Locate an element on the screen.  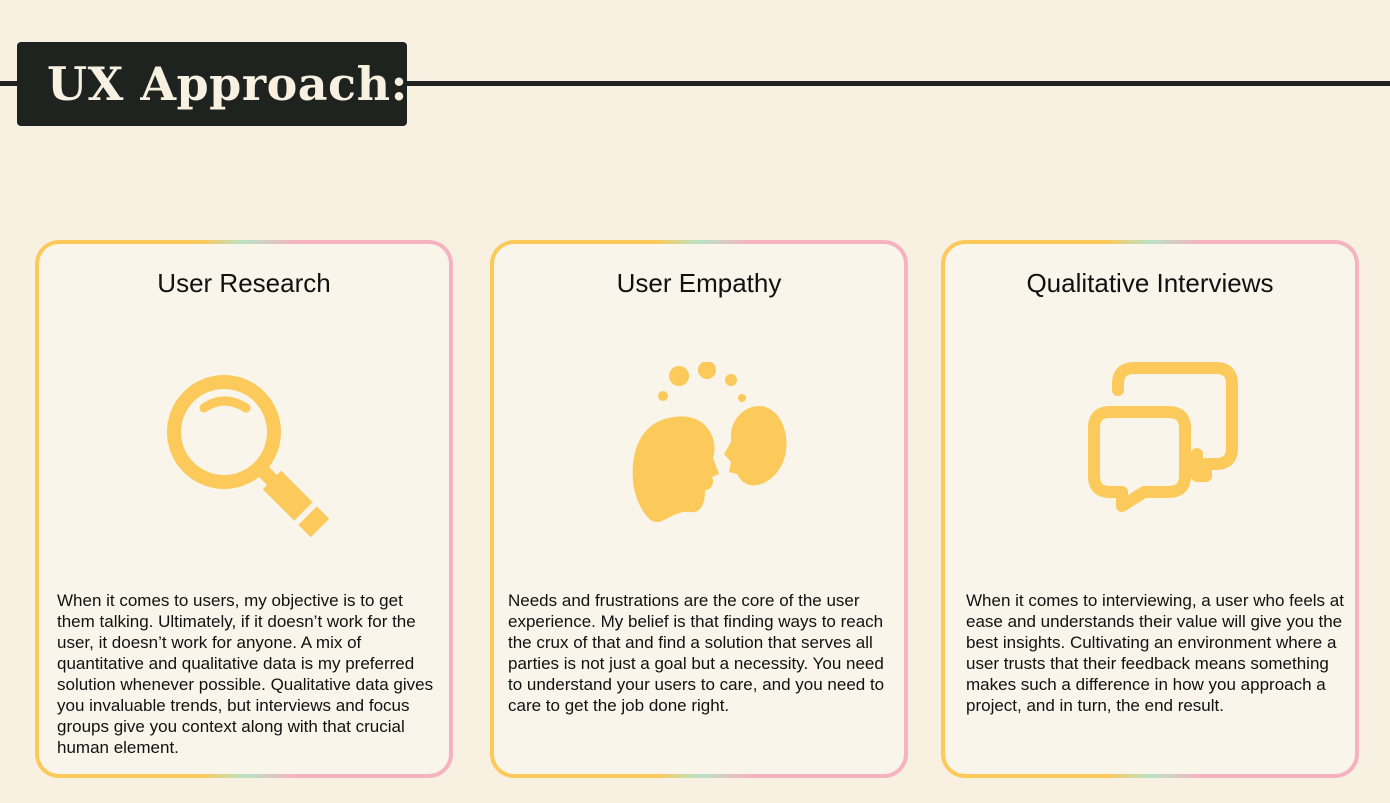
card-title: User Empathy is located at coordinates (699, 283).